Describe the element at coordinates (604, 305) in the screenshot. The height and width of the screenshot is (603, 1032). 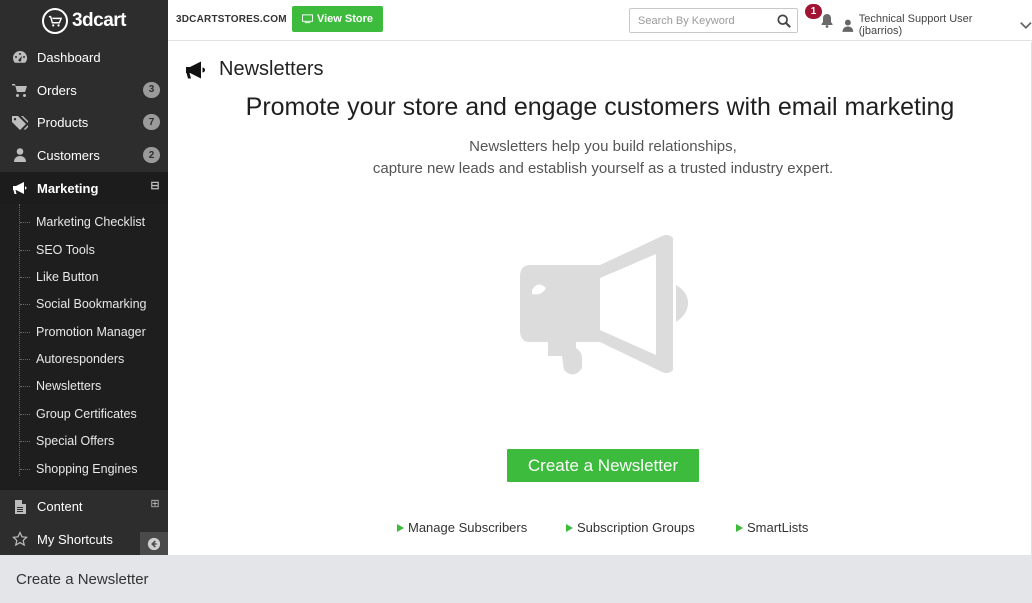
I see `megaphone-illustration-icon` at that location.